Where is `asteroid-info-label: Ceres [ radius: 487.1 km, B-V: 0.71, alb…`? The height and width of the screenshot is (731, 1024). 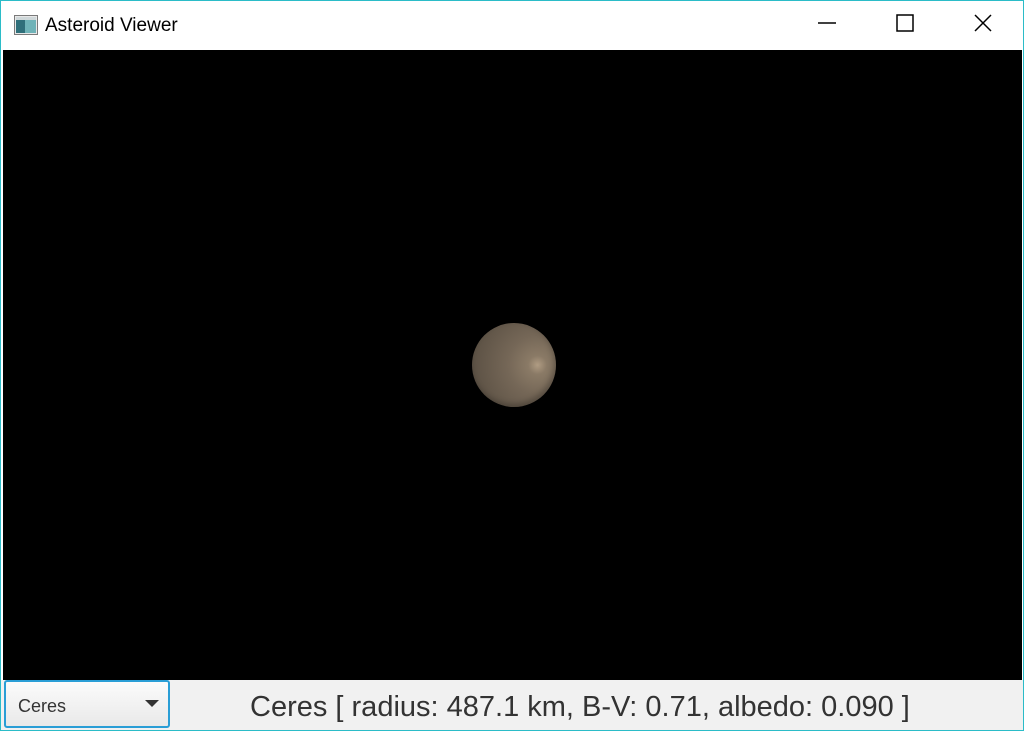 asteroid-info-label: Ceres [ radius: 487.1 km, B-V: 0.71, alb… is located at coordinates (580, 707).